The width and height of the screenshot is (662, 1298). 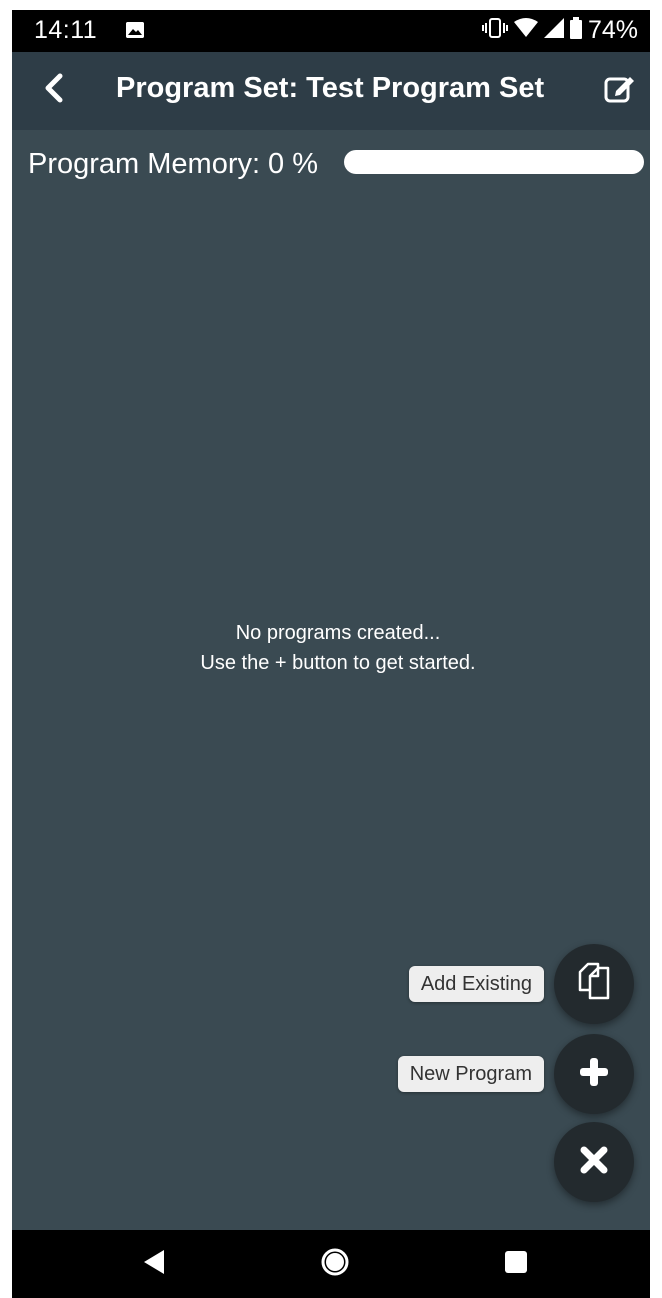 I want to click on copy-icon, so click(x=594, y=984).